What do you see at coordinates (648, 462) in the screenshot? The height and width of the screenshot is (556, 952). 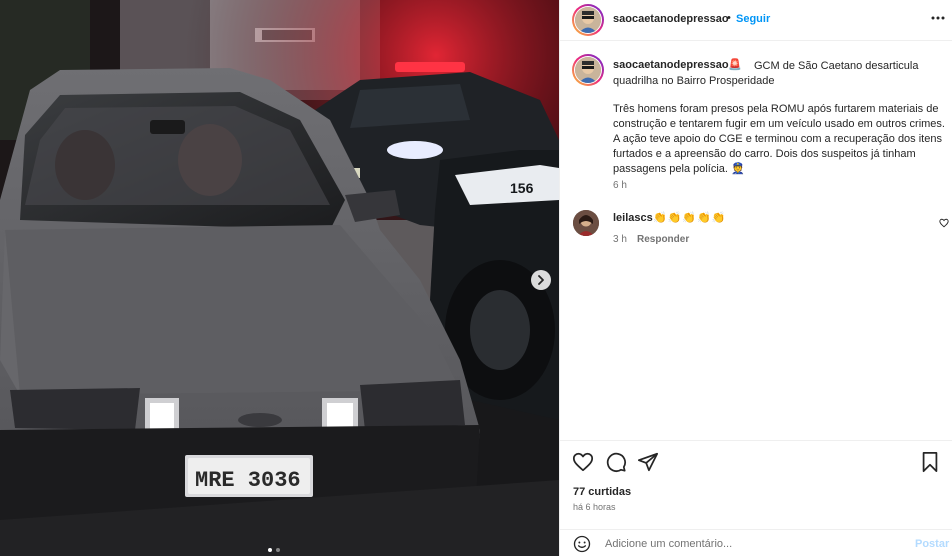 I see `paper-plane-icon` at bounding box center [648, 462].